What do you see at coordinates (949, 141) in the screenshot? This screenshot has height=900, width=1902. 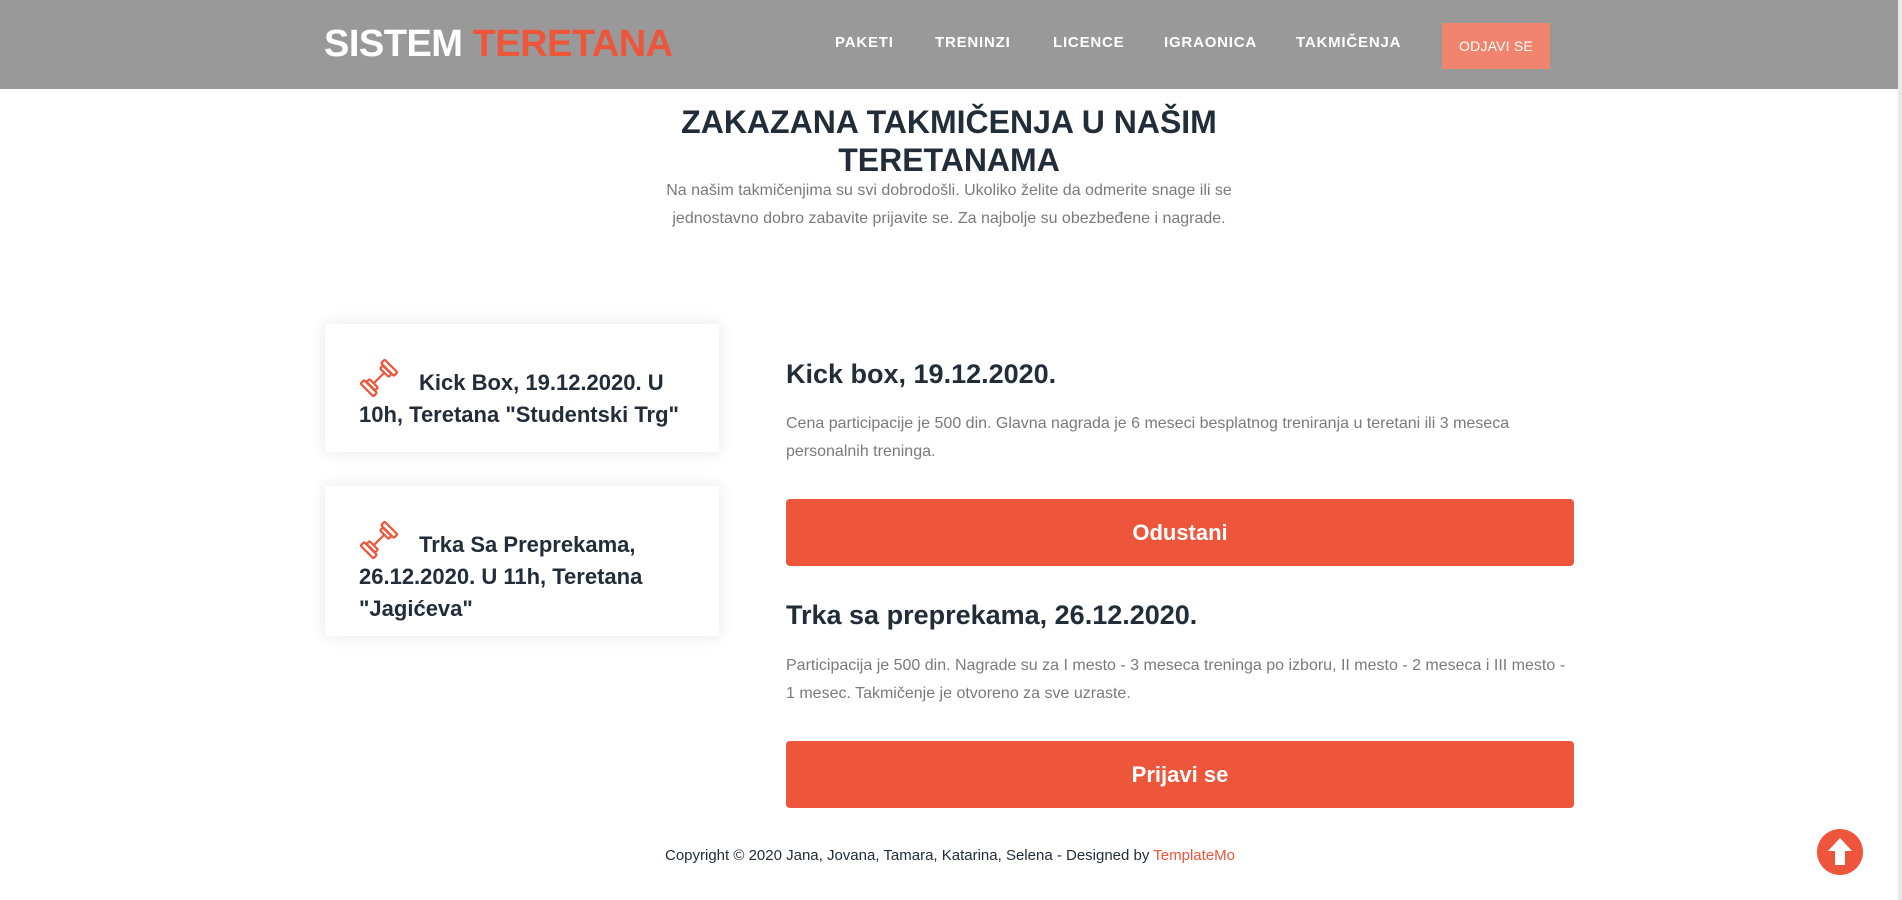 I see `page-title: ZAKAZANA TAKMIČENJA U NAŠIM TERETANAMA` at bounding box center [949, 141].